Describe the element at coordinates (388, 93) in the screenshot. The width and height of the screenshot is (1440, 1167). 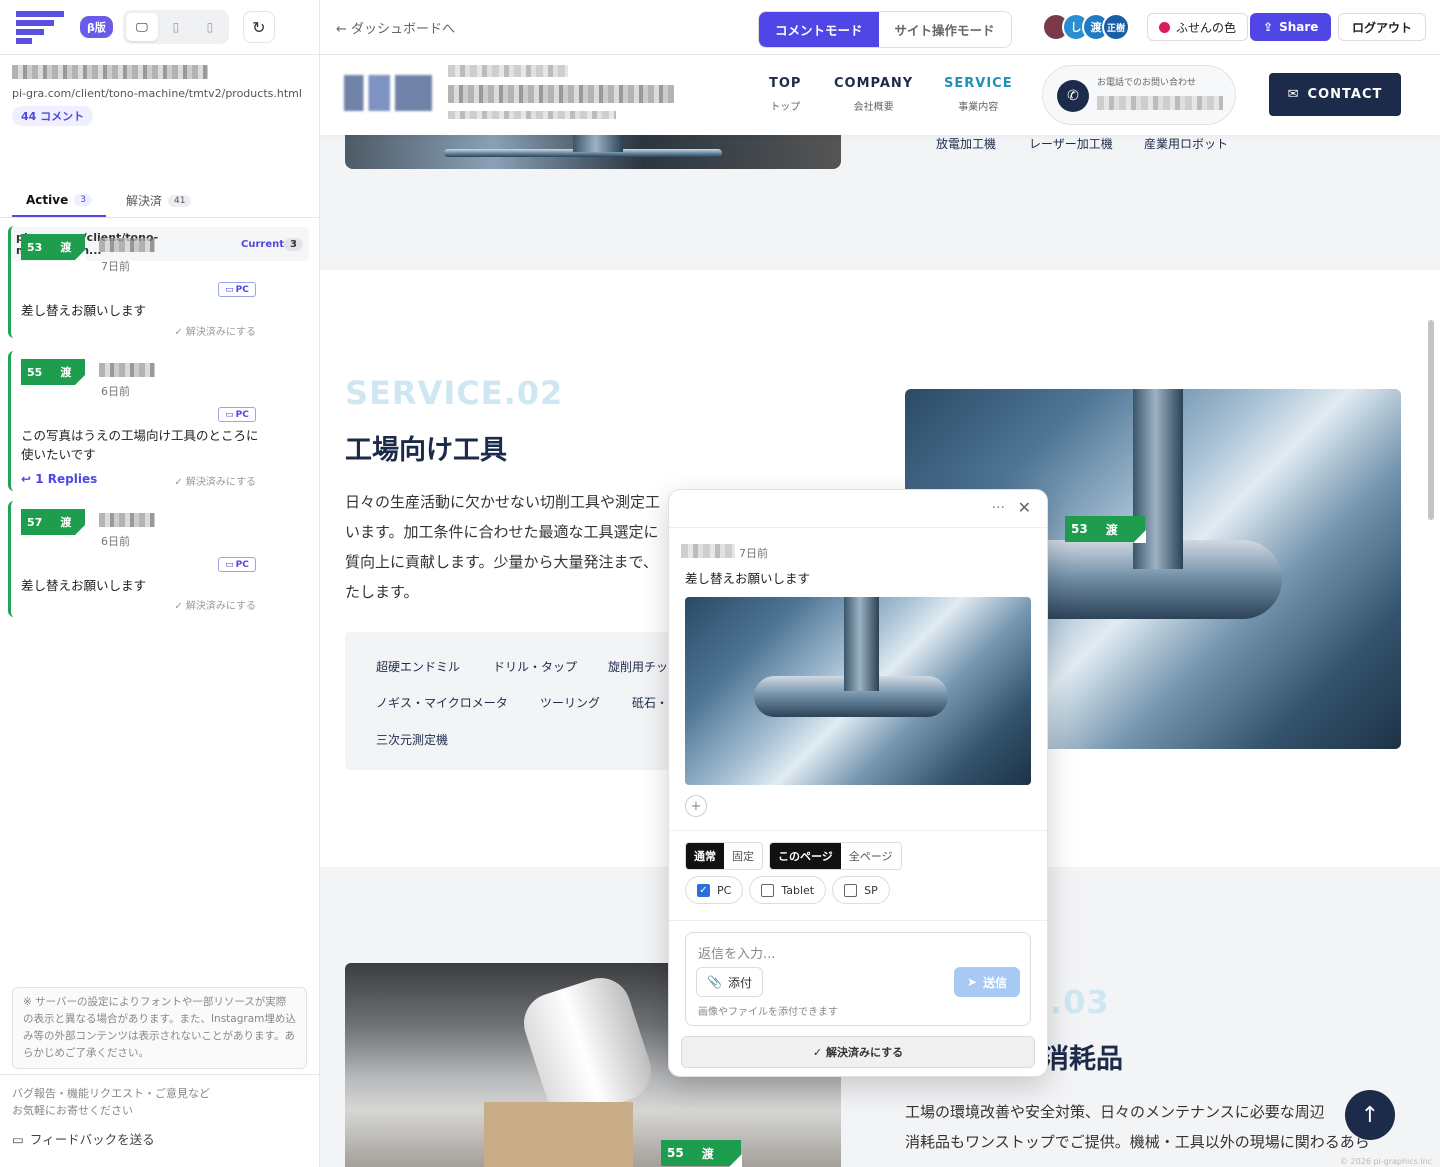
I see `site-logo` at that location.